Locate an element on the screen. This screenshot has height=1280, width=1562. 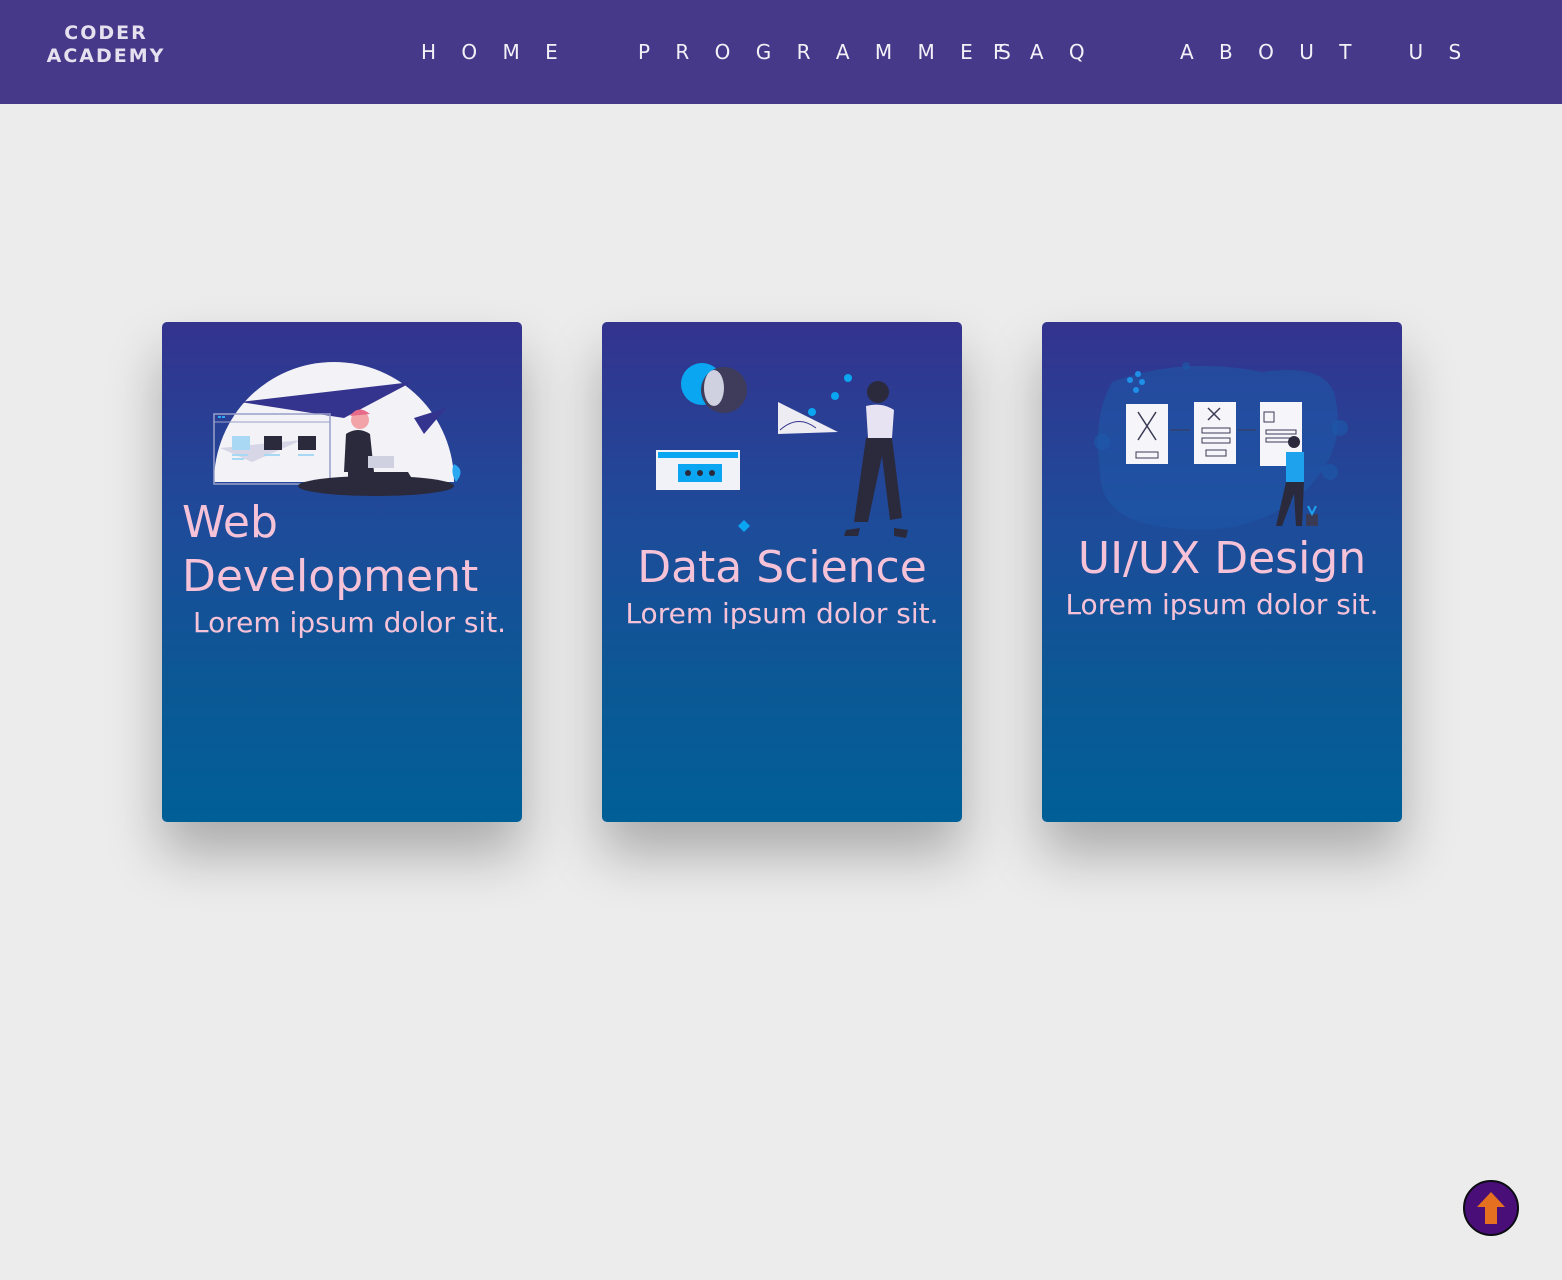
card-ui-ux-design: UI/UX Design Lorem ipsum dolor sit. is located at coordinates (1222, 572).